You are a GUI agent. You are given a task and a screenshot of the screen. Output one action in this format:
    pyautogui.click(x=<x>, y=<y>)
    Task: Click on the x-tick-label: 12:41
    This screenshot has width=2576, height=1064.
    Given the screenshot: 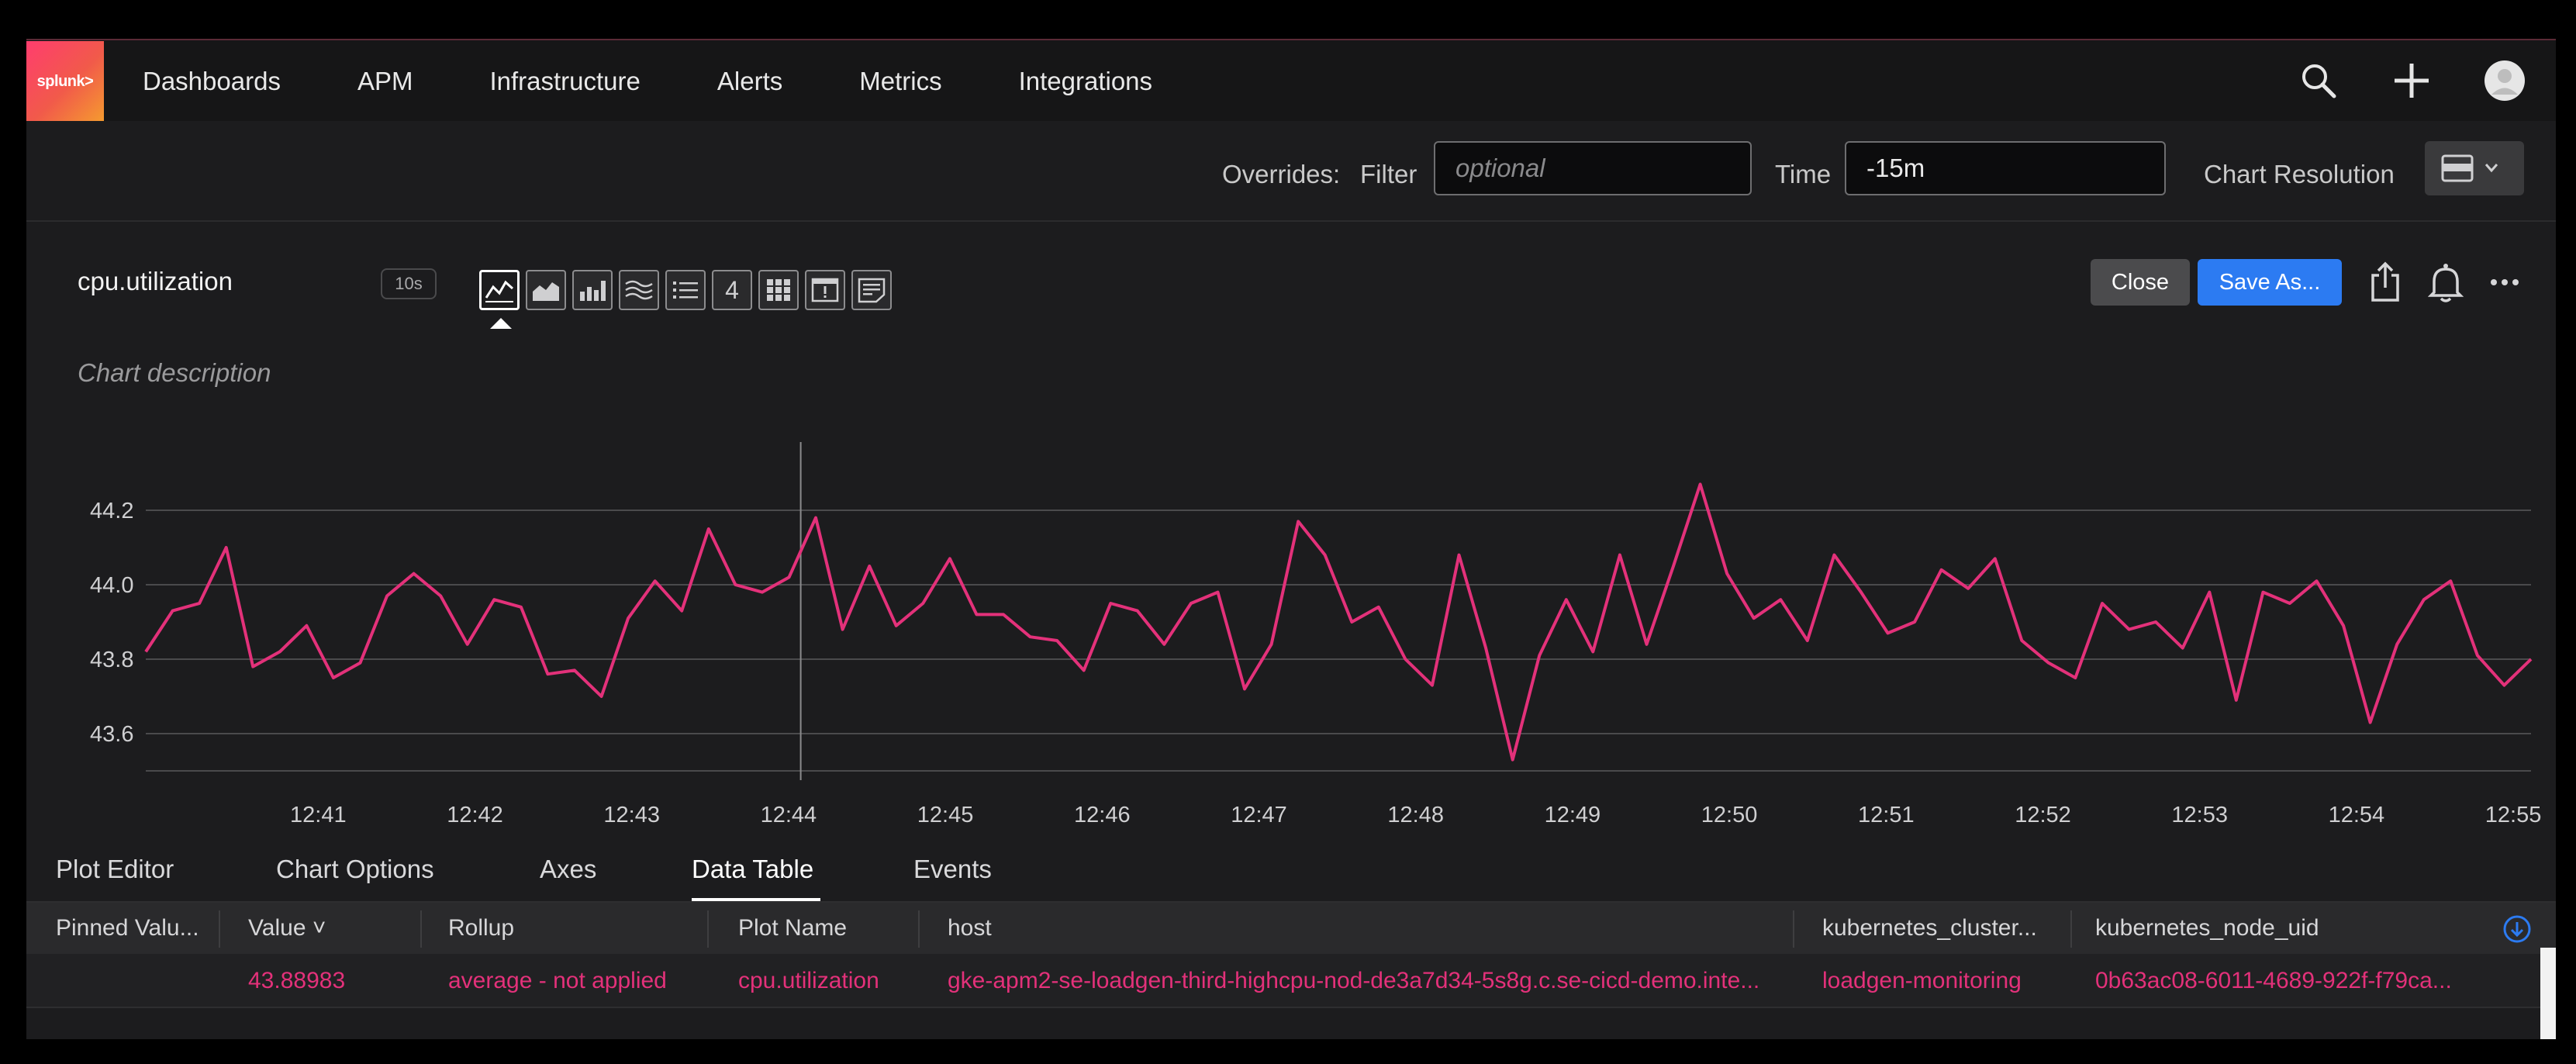 What is the action you would take?
    pyautogui.click(x=318, y=815)
    